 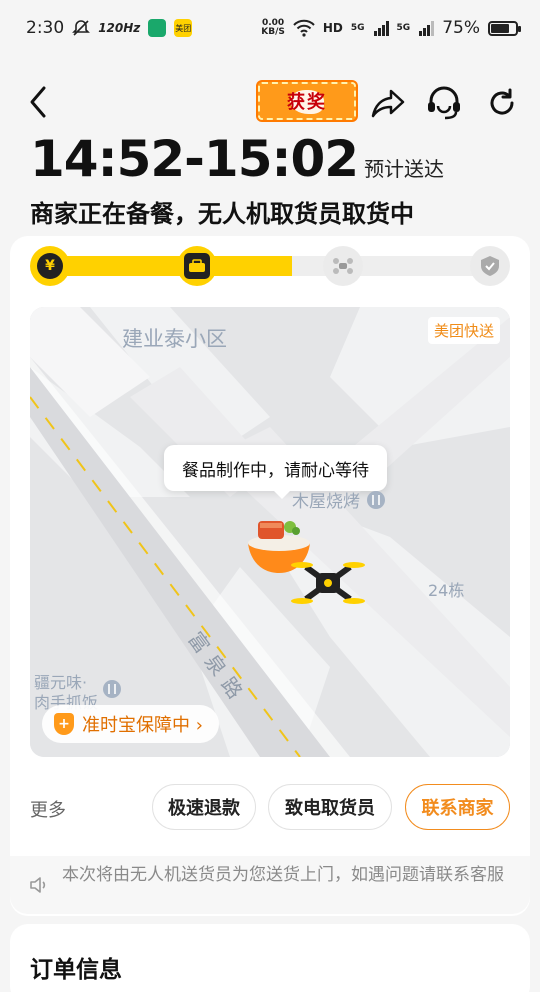 I want to click on step-drone, so click(x=343, y=266).